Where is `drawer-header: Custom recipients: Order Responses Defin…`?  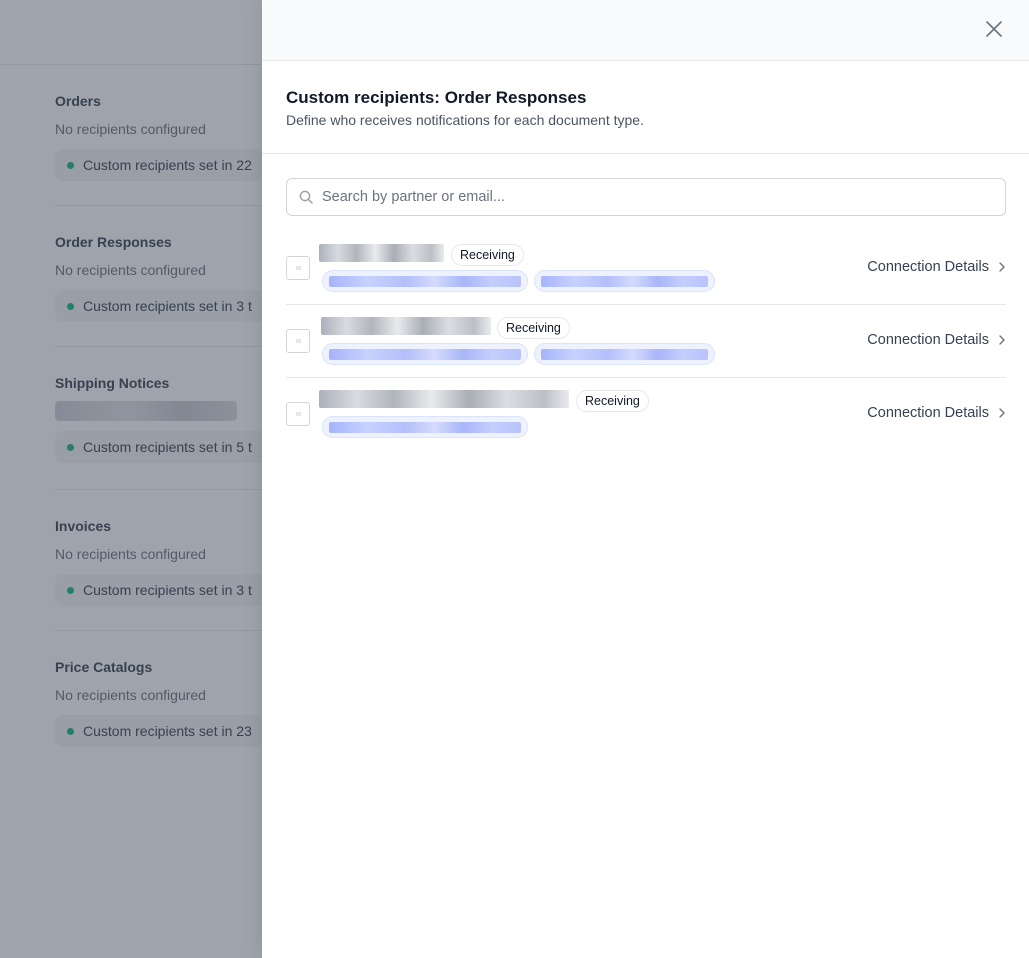
drawer-header: Custom recipients: Order Responses Defin… is located at coordinates (645, 107).